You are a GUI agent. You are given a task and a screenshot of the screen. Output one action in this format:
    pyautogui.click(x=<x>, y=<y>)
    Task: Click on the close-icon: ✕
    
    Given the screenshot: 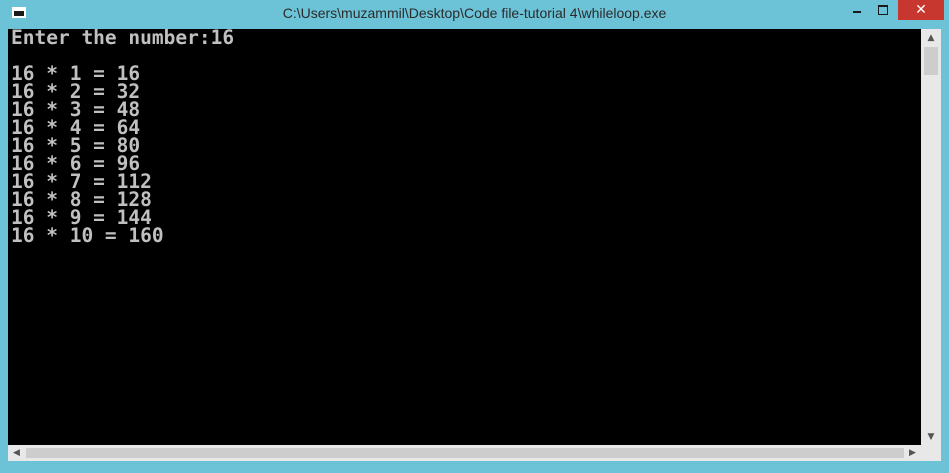 What is the action you would take?
    pyautogui.click(x=921, y=10)
    